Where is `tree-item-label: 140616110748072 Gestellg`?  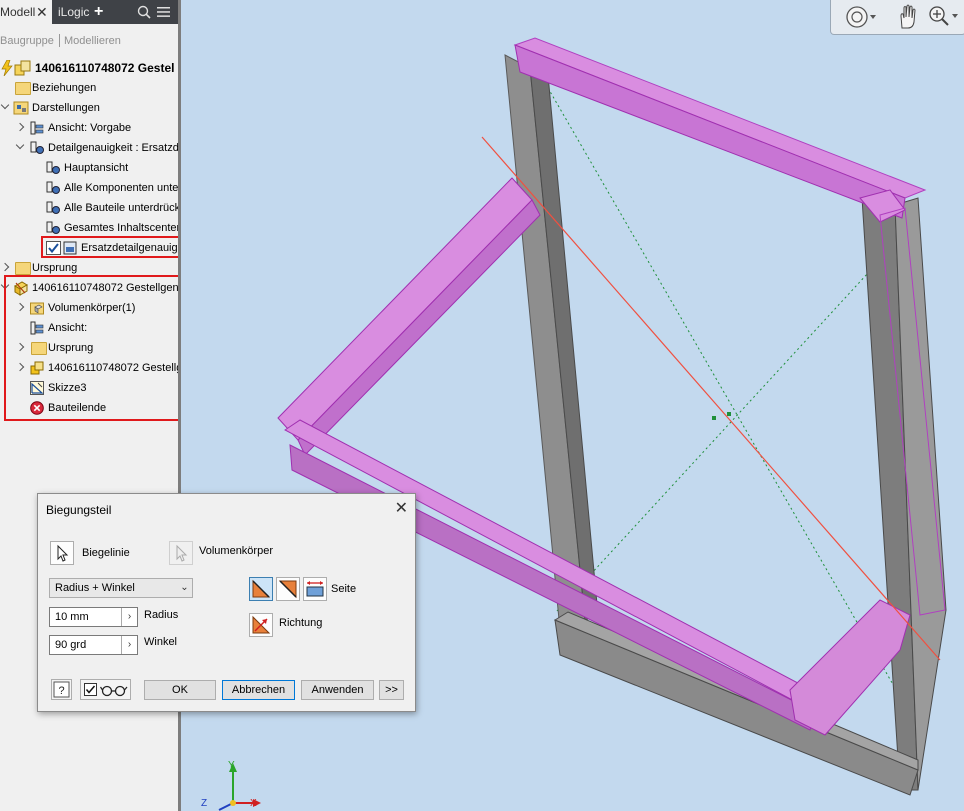
tree-item-label: 140616110748072 Gestellg is located at coordinates (115, 368).